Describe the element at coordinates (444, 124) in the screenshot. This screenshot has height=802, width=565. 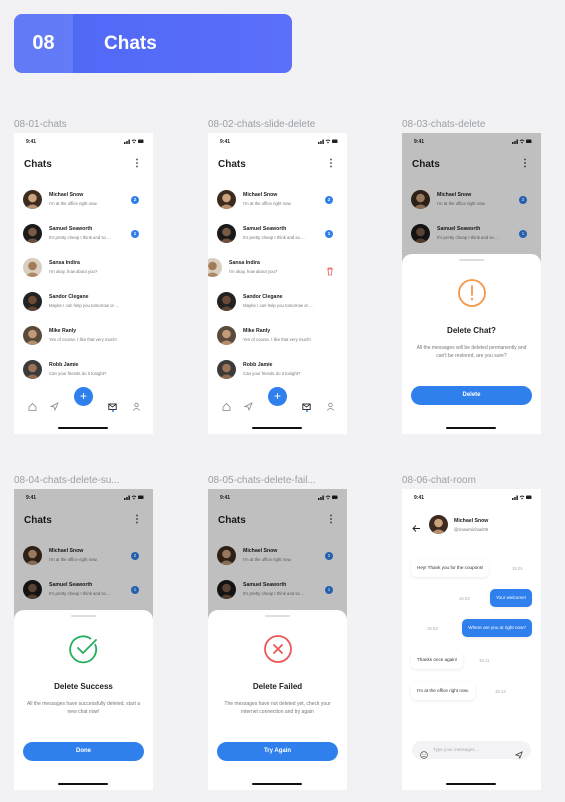
I see `screen-caption: 08-03-chats-delete` at that location.